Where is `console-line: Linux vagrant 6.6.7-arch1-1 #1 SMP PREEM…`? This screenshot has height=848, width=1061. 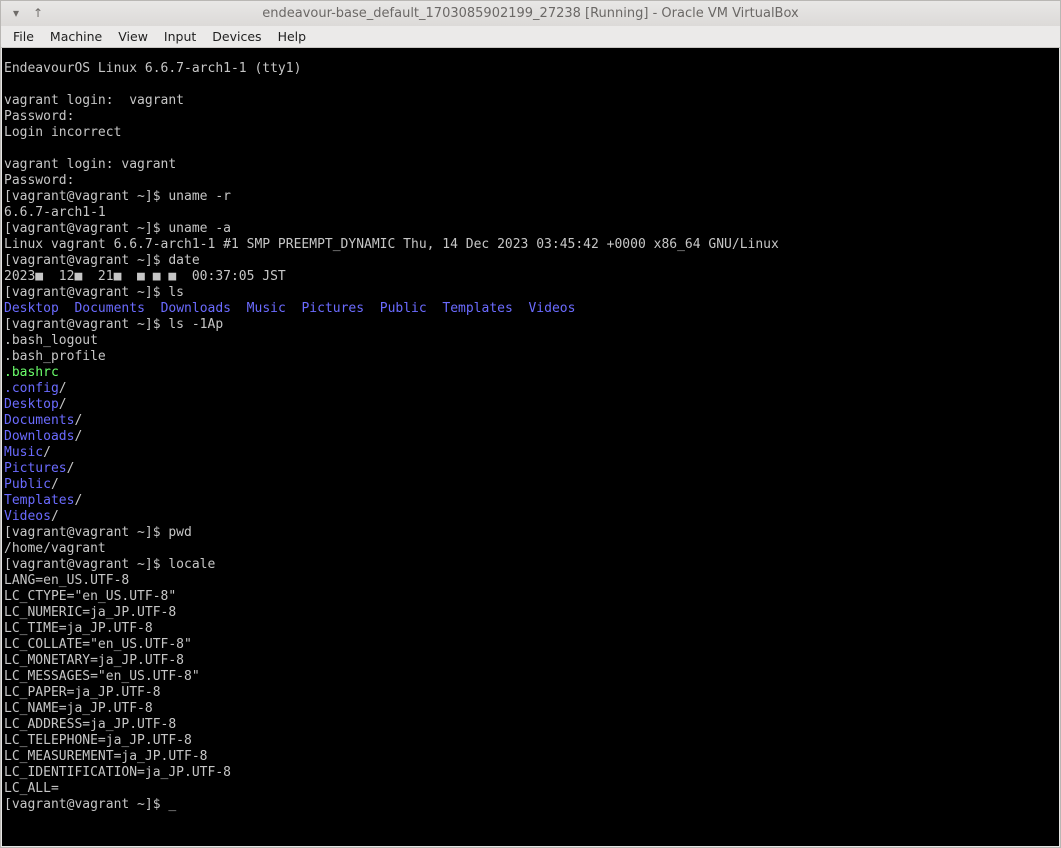 console-line: Linux vagrant 6.6.7-arch1-1 #1 SMP PREEM… is located at coordinates (391, 245).